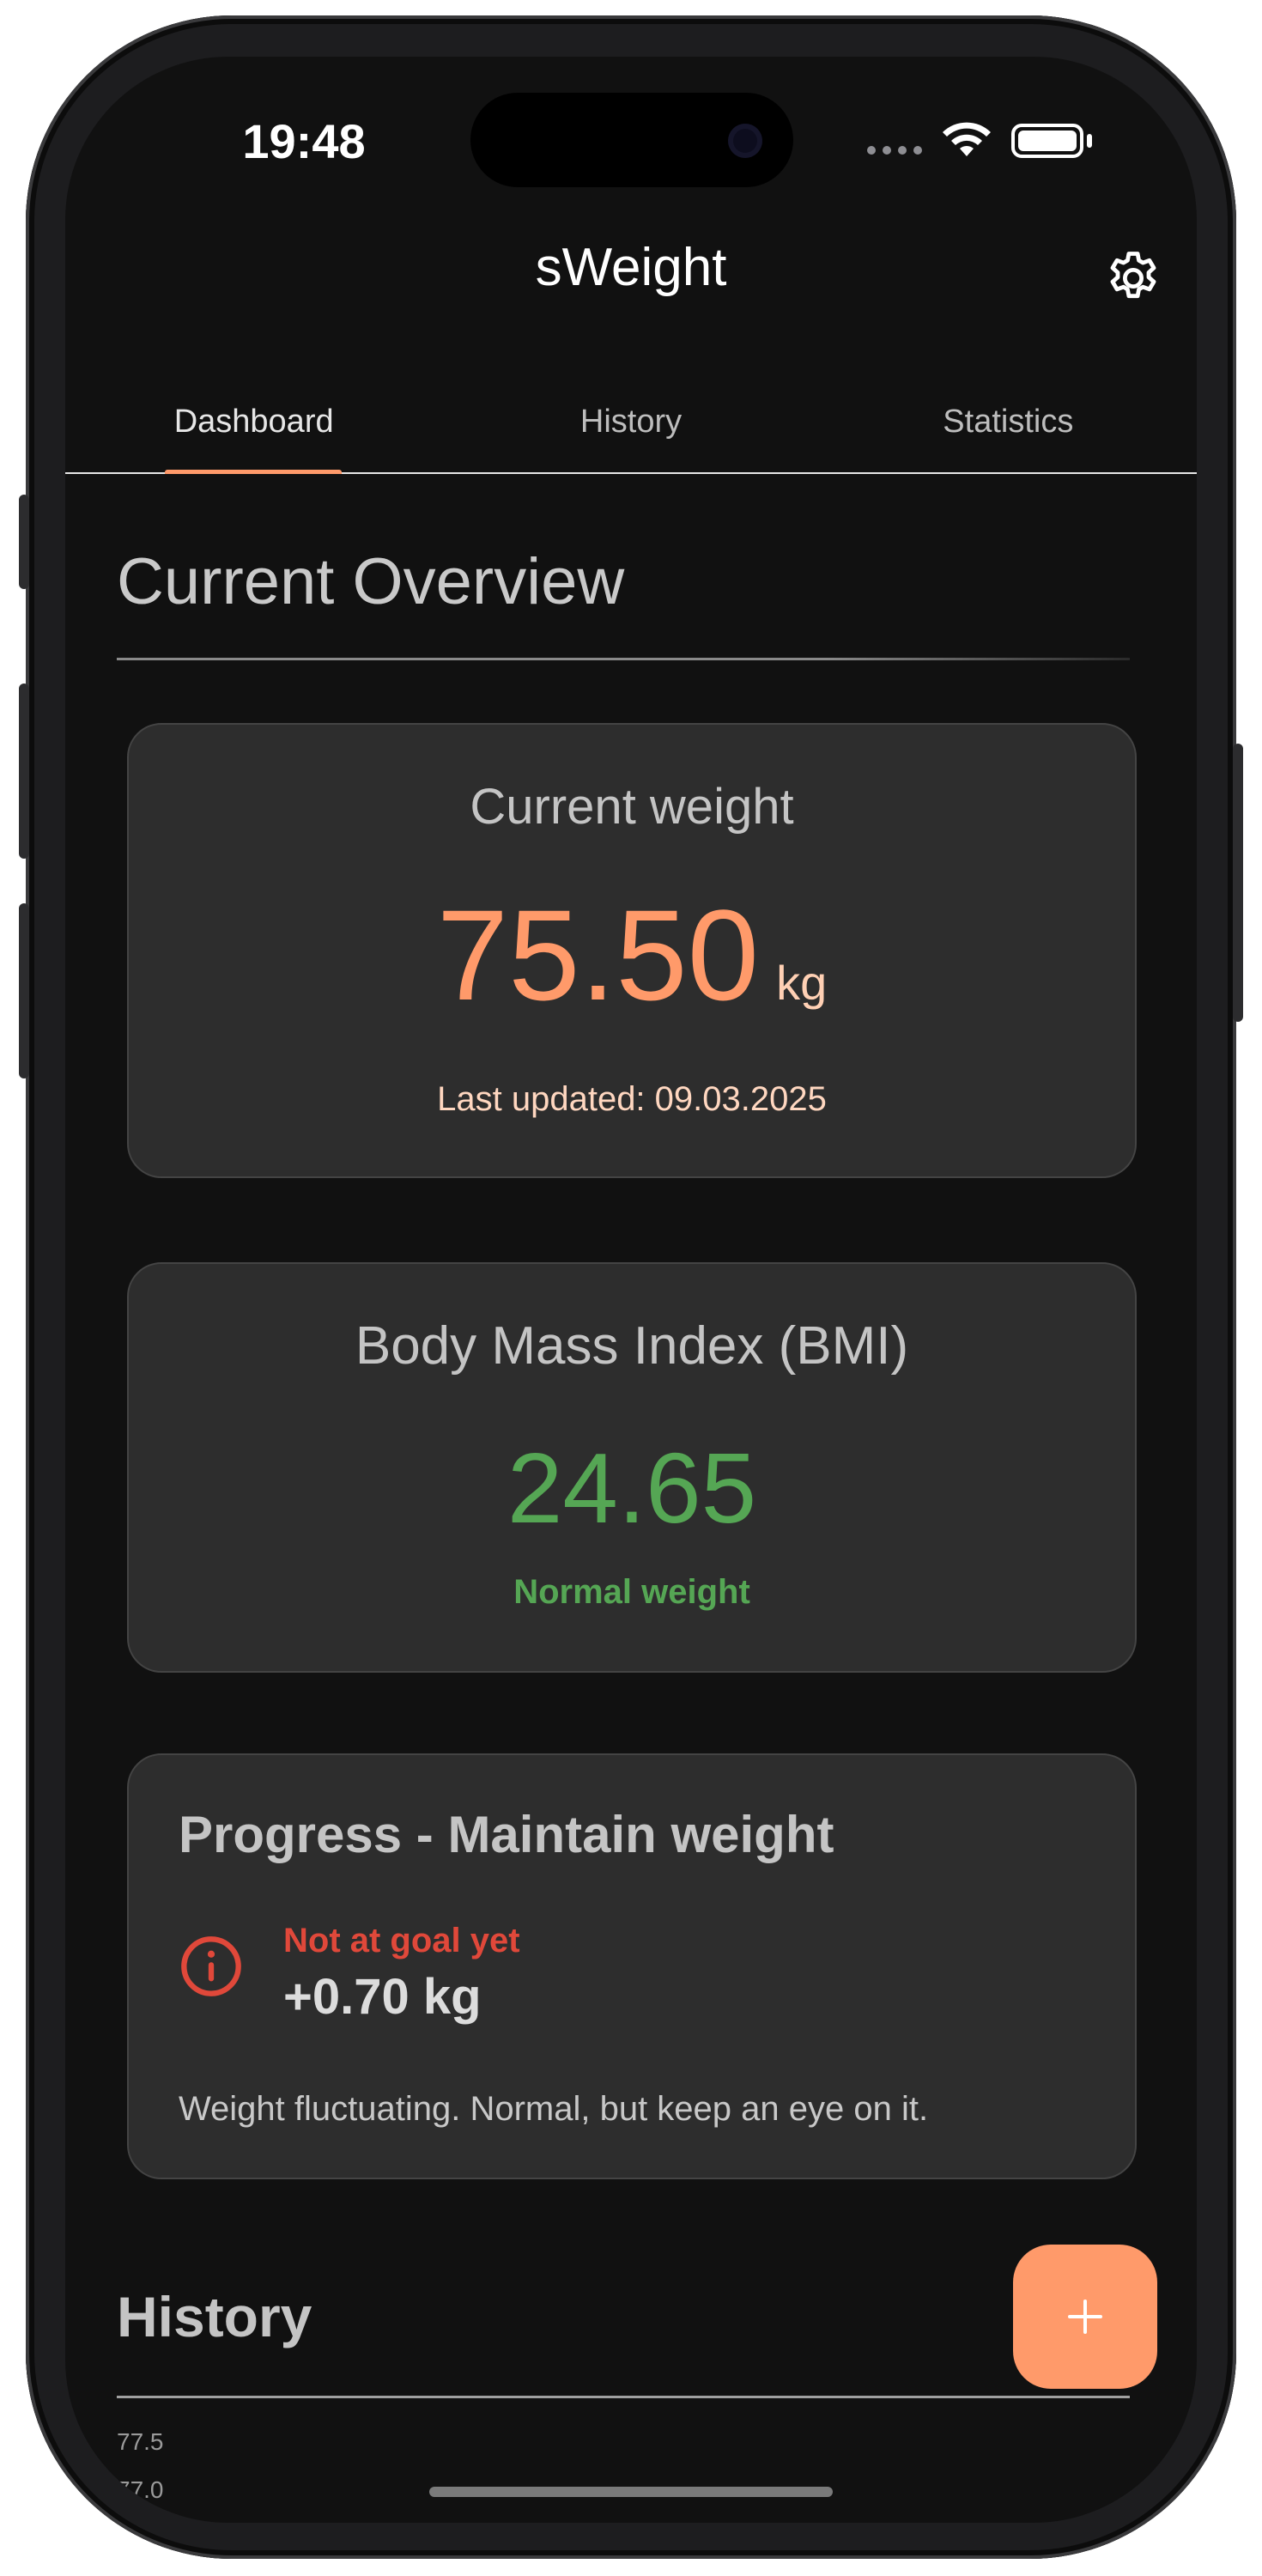  I want to click on app-title: sWeight, so click(631, 268).